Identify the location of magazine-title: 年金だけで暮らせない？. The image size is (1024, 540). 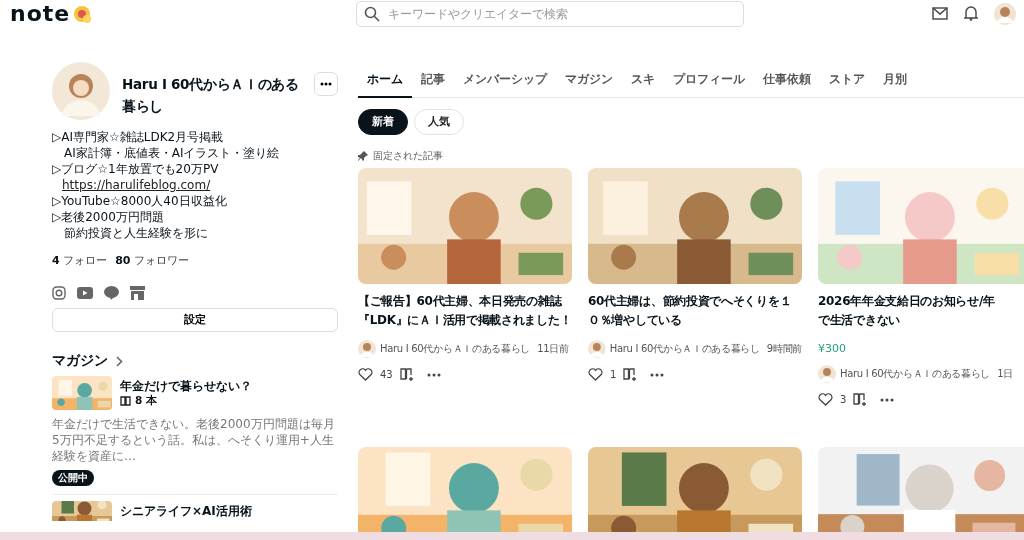
(186, 386).